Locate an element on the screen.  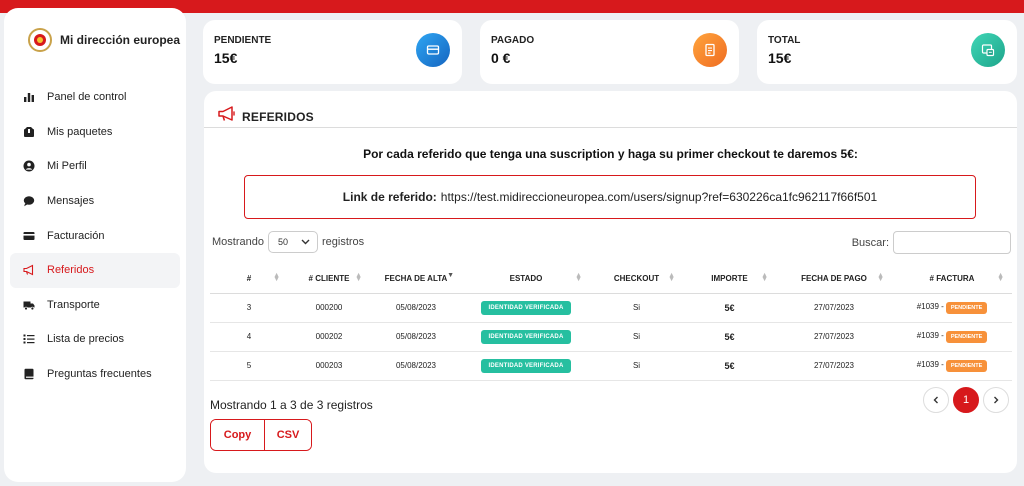
sidebar-item-transporte: Transporte is located at coordinates (95, 305).